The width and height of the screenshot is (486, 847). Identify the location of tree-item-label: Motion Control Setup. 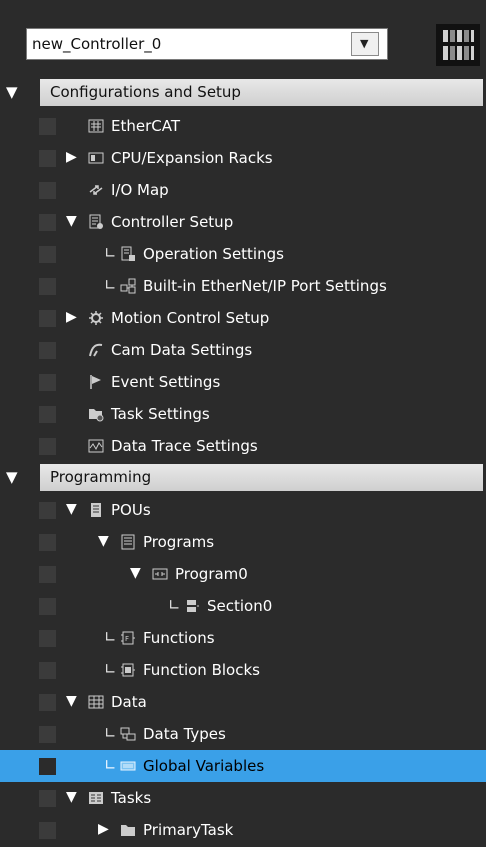
(190, 318).